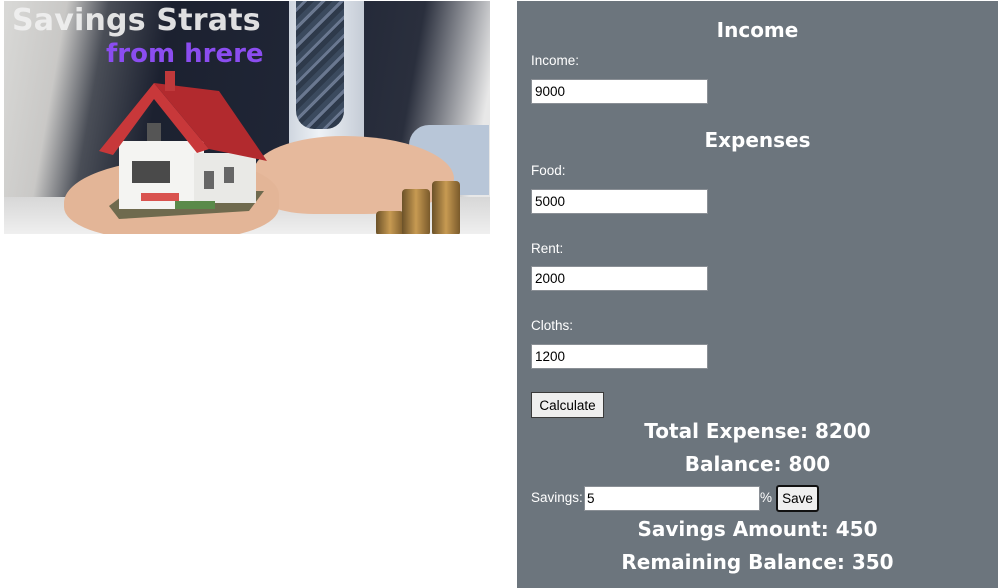 The width and height of the screenshot is (998, 588). What do you see at coordinates (547, 248) in the screenshot?
I see `rent-label: Rent:` at bounding box center [547, 248].